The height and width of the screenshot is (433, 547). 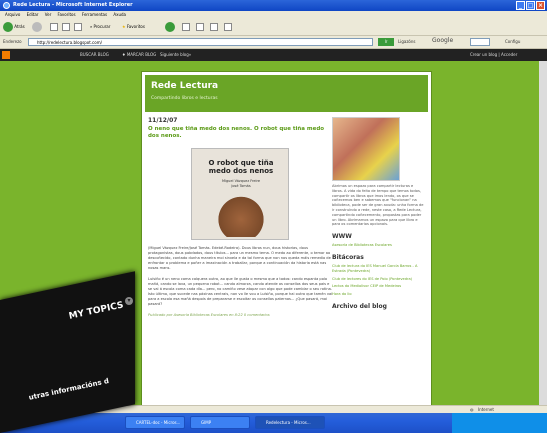 I want to click on print-icon, so click(x=200, y=27).